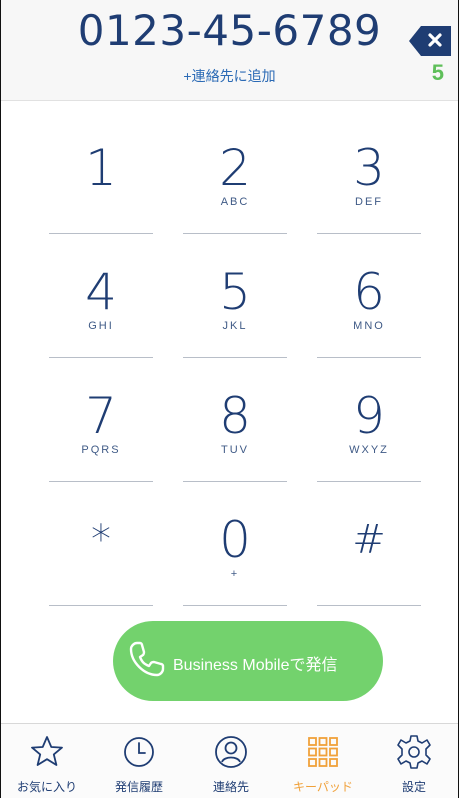 Image resolution: width=461 pixels, height=798 pixels. What do you see at coordinates (229, 76) in the screenshot?
I see `add-contact-link: +連絡先に追加` at bounding box center [229, 76].